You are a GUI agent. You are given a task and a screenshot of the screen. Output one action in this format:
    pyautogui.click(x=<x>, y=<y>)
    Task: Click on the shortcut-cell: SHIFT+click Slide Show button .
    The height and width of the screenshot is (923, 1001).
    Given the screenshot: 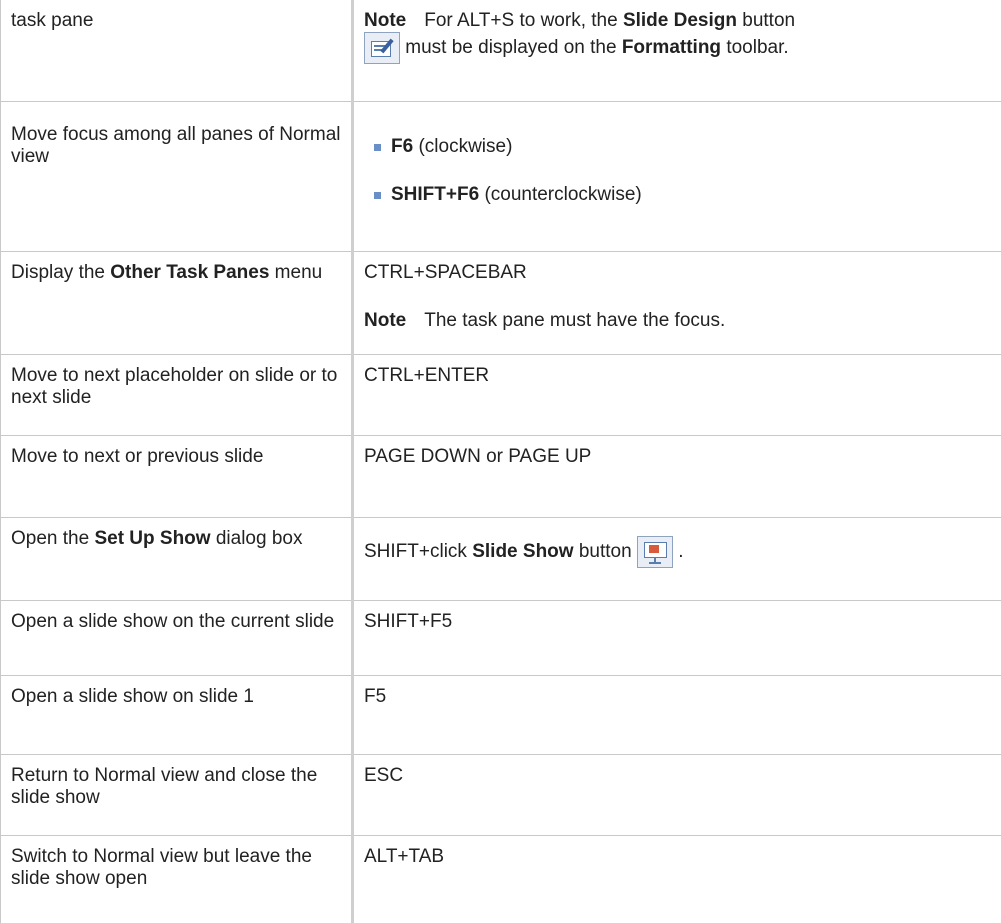 What is the action you would take?
    pyautogui.click(x=677, y=559)
    